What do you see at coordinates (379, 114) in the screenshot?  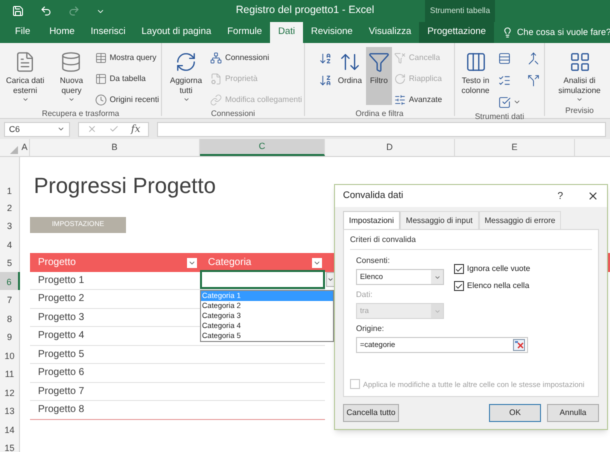 I see `group-label: Ordina e filtra` at bounding box center [379, 114].